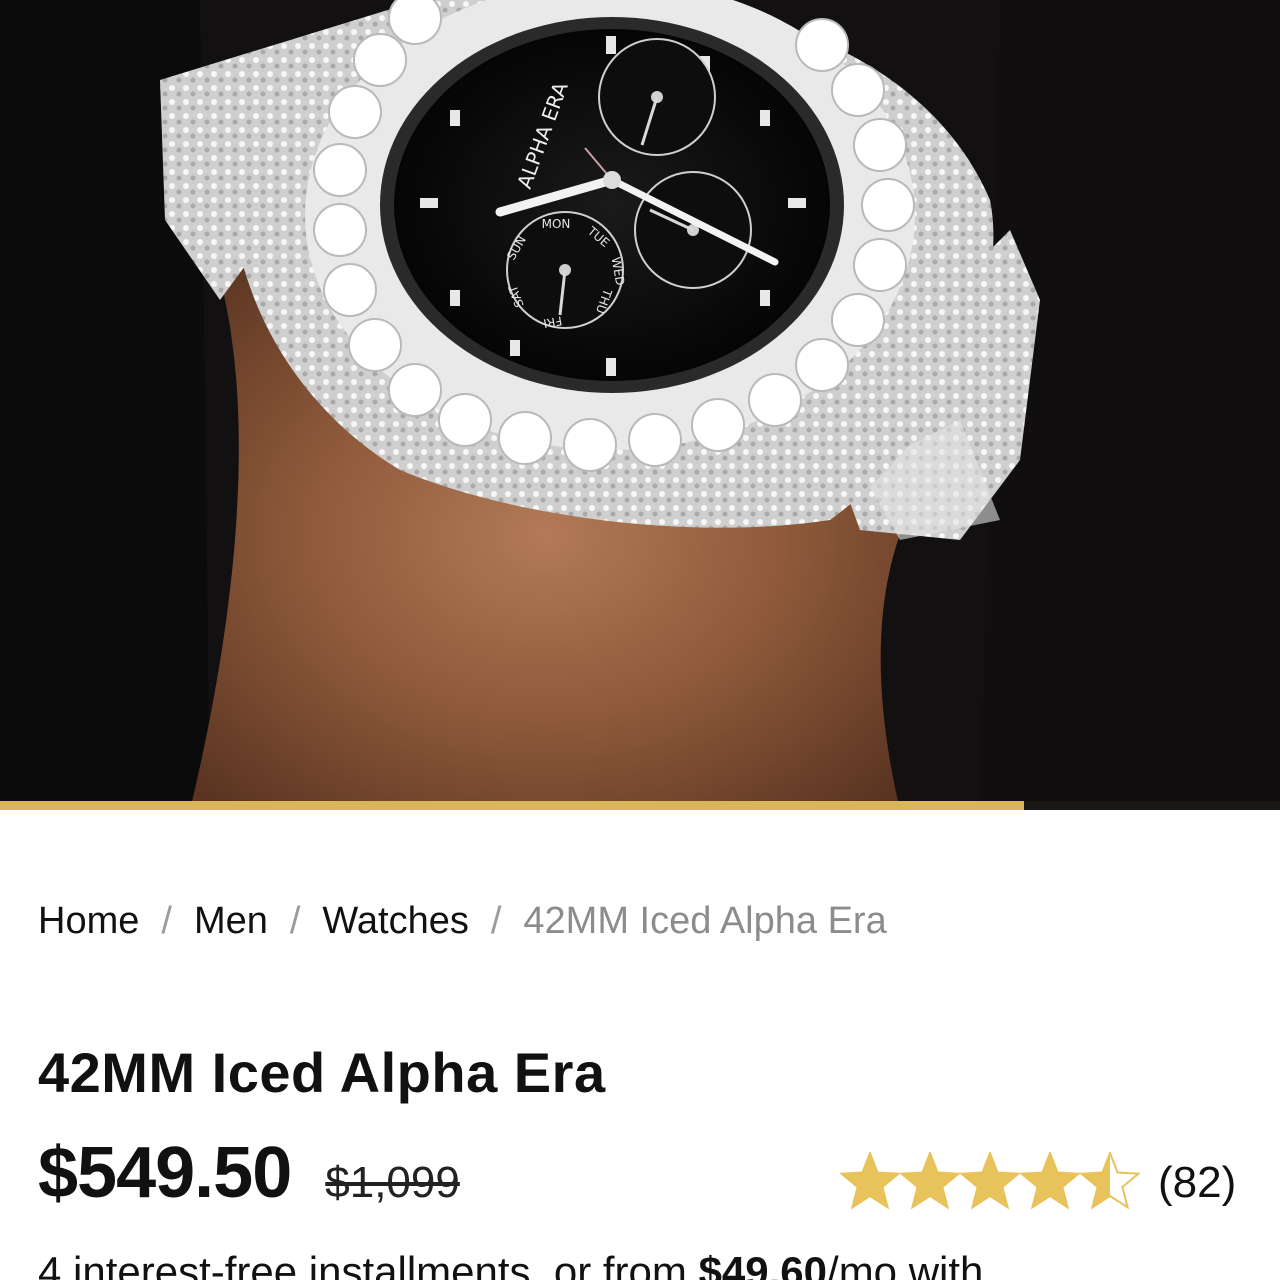  I want to click on installments-prefix: 4 interest-free installments, or from, so click(368, 1264).